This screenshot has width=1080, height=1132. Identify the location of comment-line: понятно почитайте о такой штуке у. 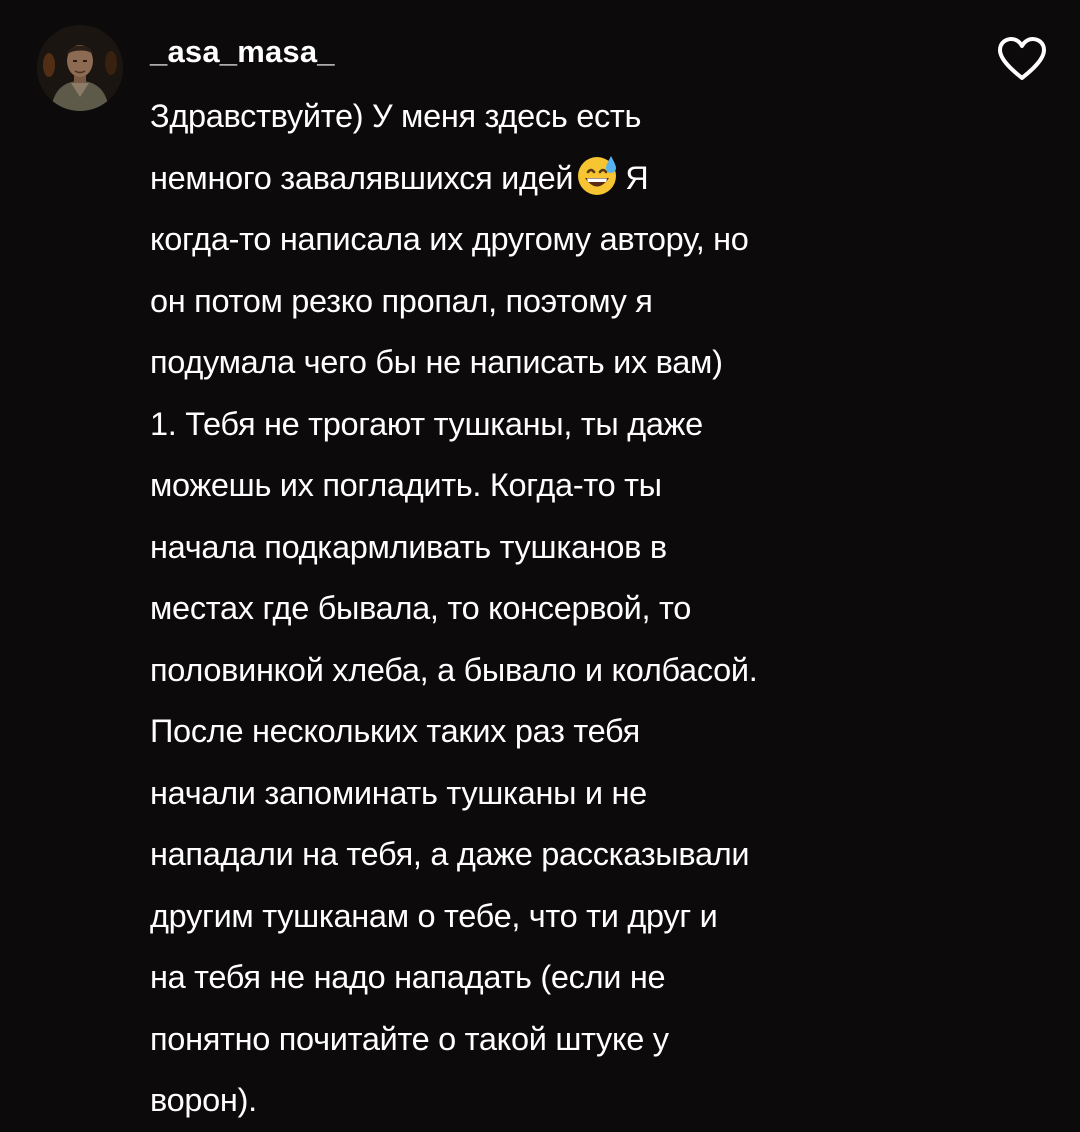
(409, 1038).